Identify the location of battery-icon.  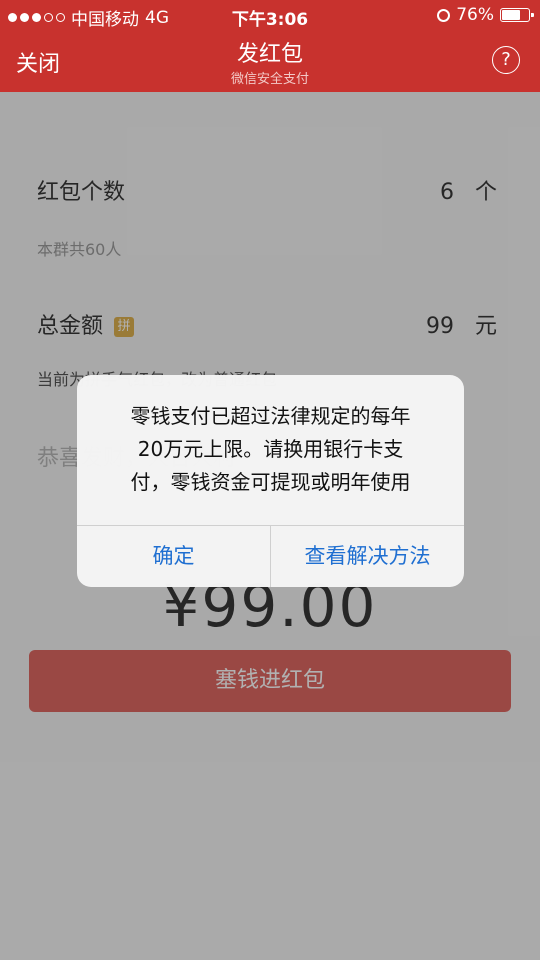
(517, 15).